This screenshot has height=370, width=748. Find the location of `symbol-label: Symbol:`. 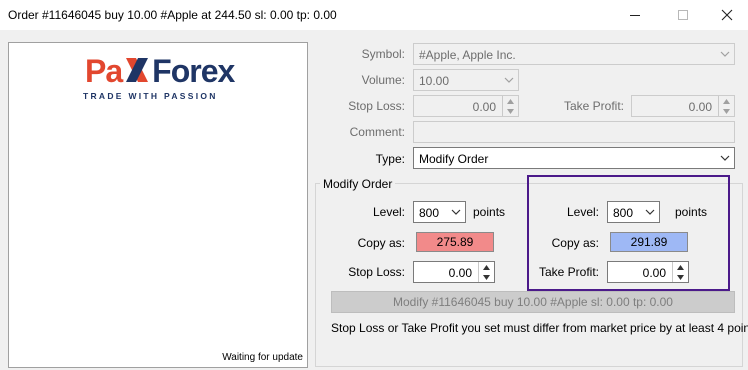

symbol-label: Symbol: is located at coordinates (383, 54).